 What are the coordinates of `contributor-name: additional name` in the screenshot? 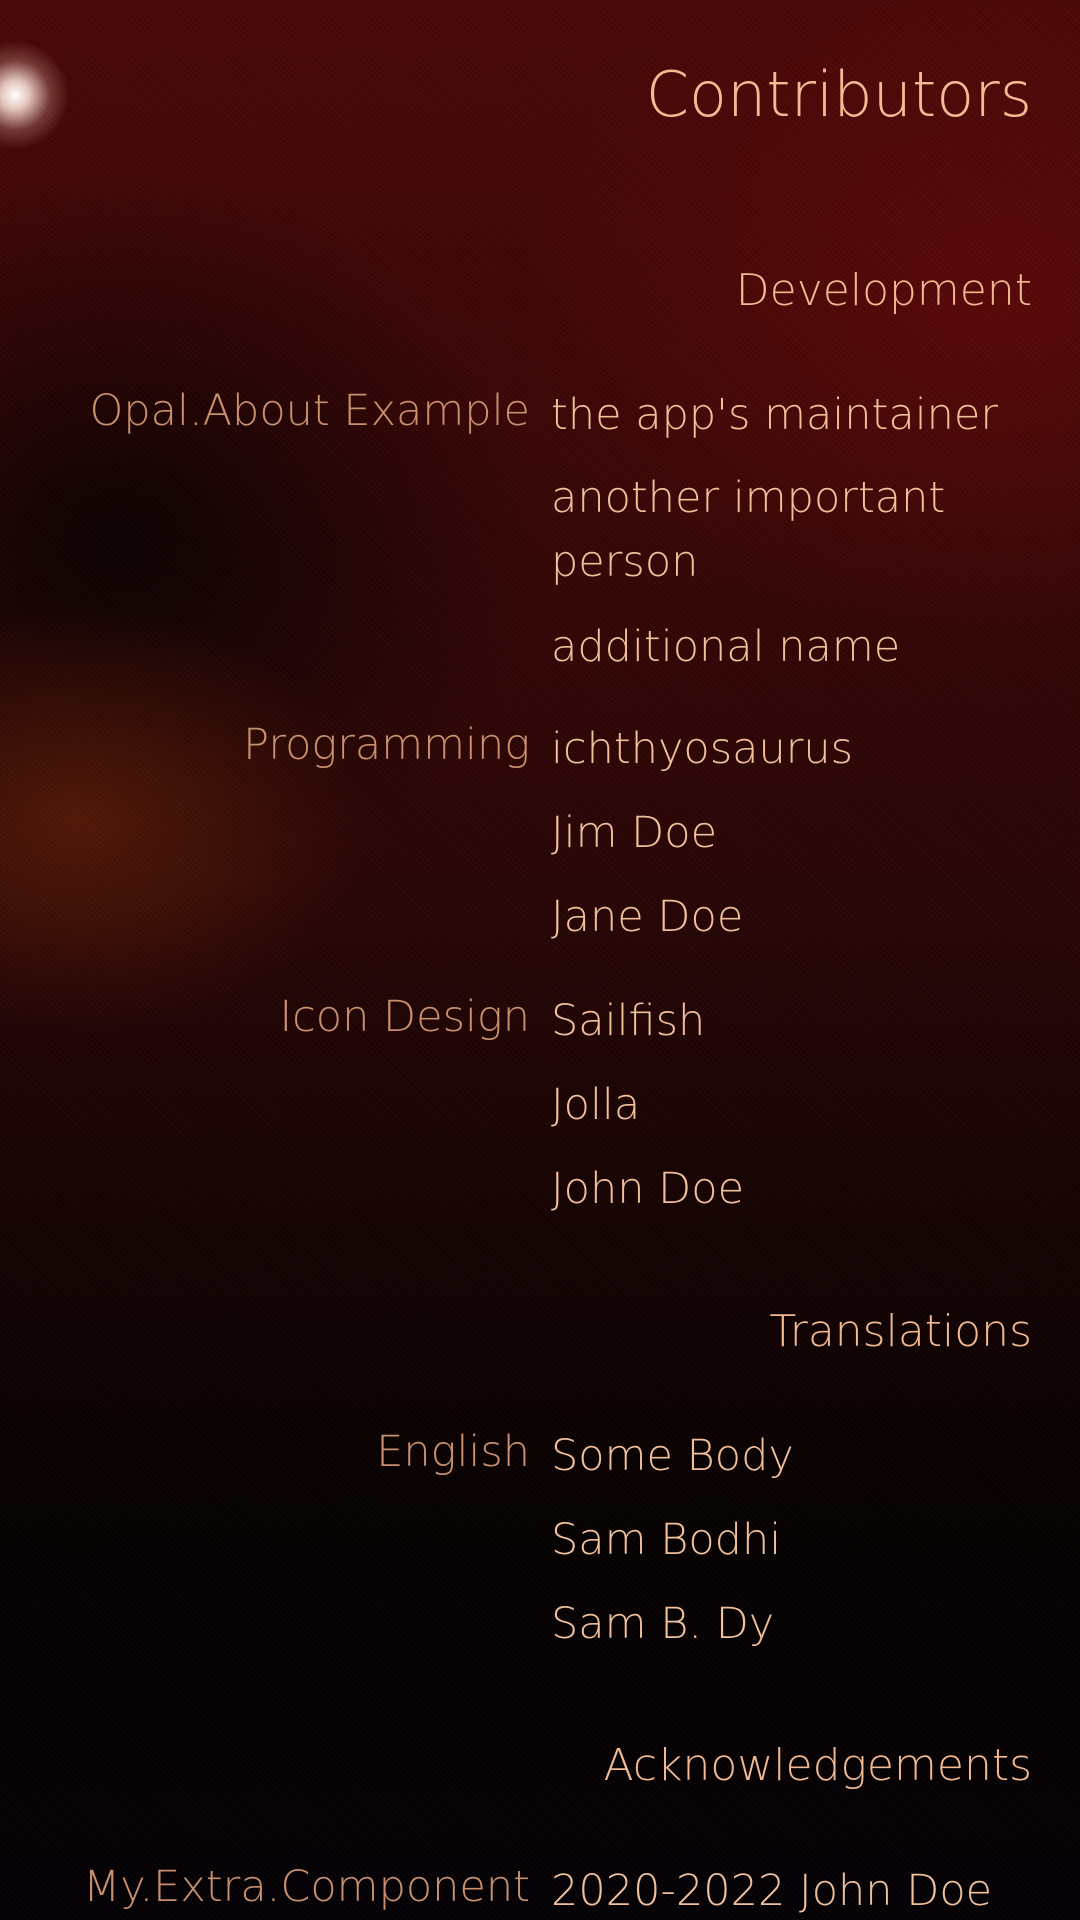 It's located at (726, 647).